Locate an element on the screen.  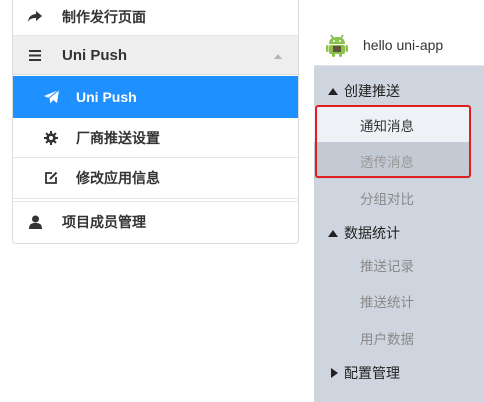
menu-item-group-compare: 分组对比 is located at coordinates (392, 197).